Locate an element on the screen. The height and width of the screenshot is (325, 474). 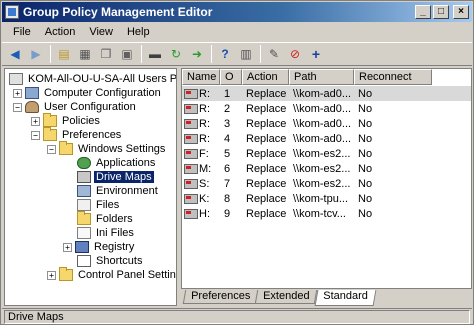
drive-letter: F: is located at coordinates (204, 153).